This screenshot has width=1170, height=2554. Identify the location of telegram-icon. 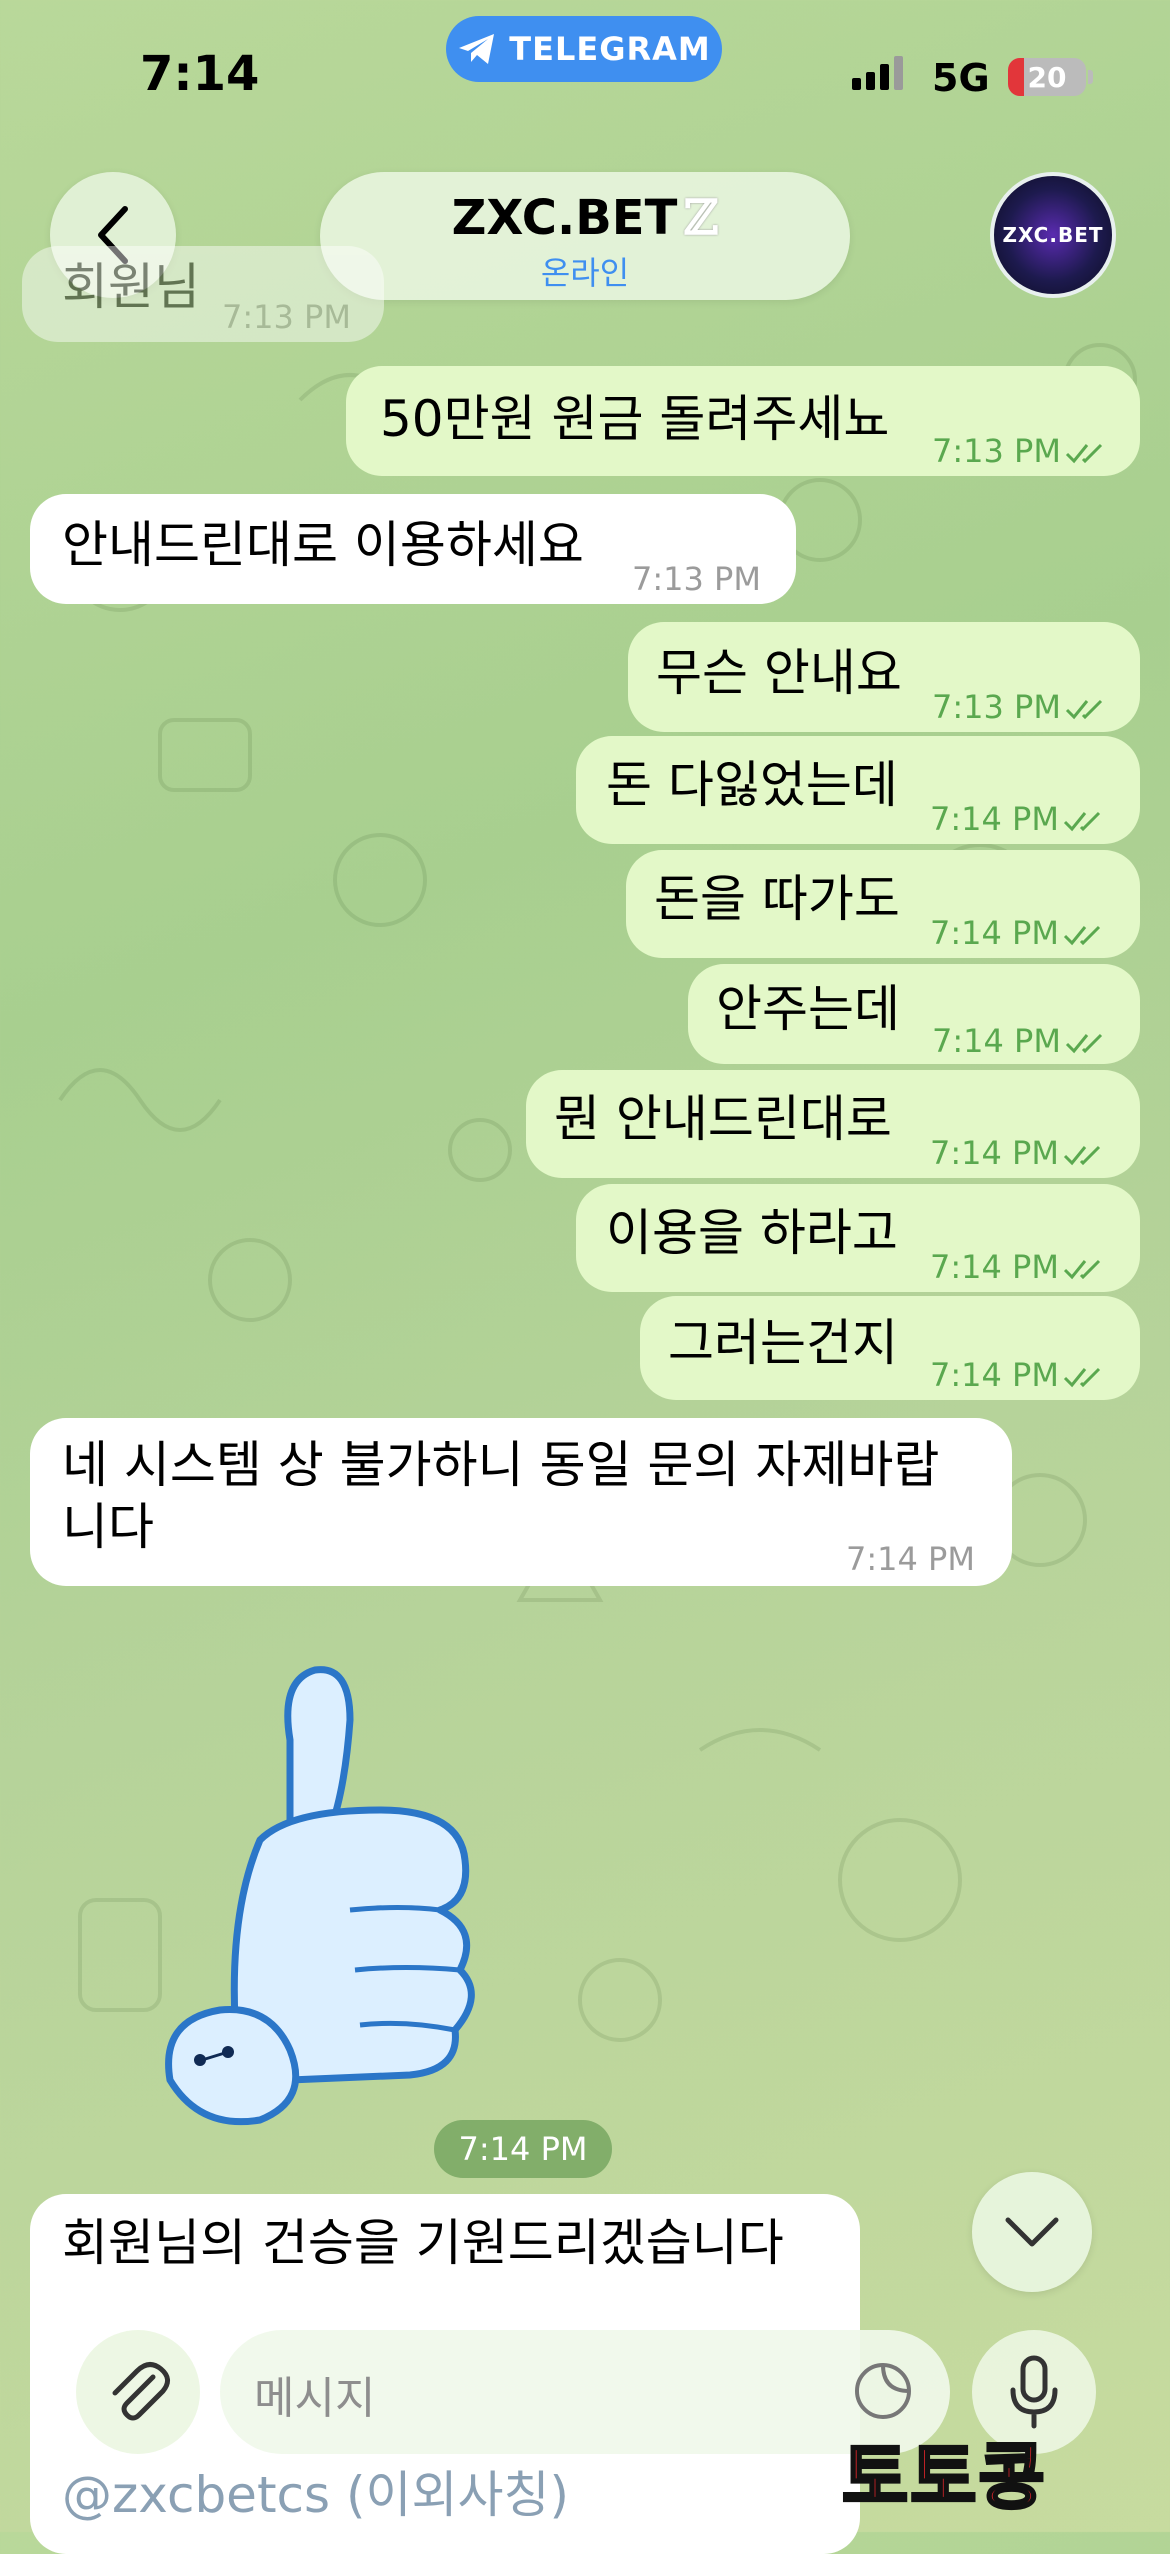
(477, 49).